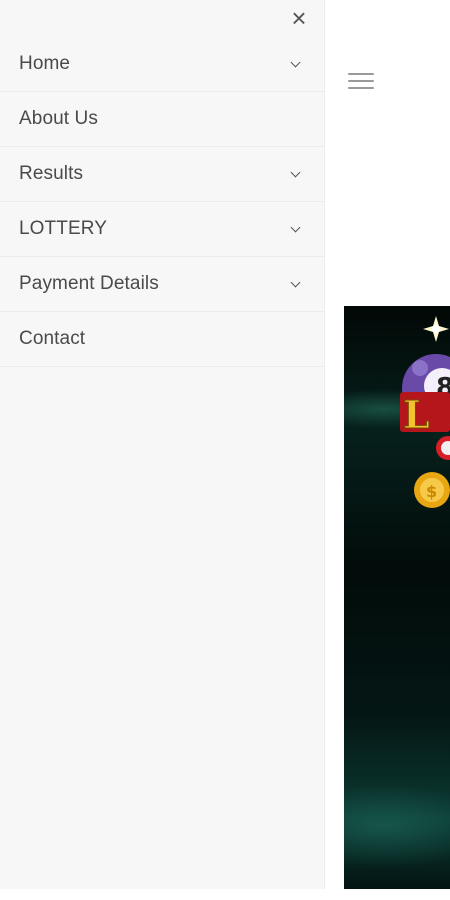  I want to click on menu-item-label: LOTTERY, so click(63, 228).